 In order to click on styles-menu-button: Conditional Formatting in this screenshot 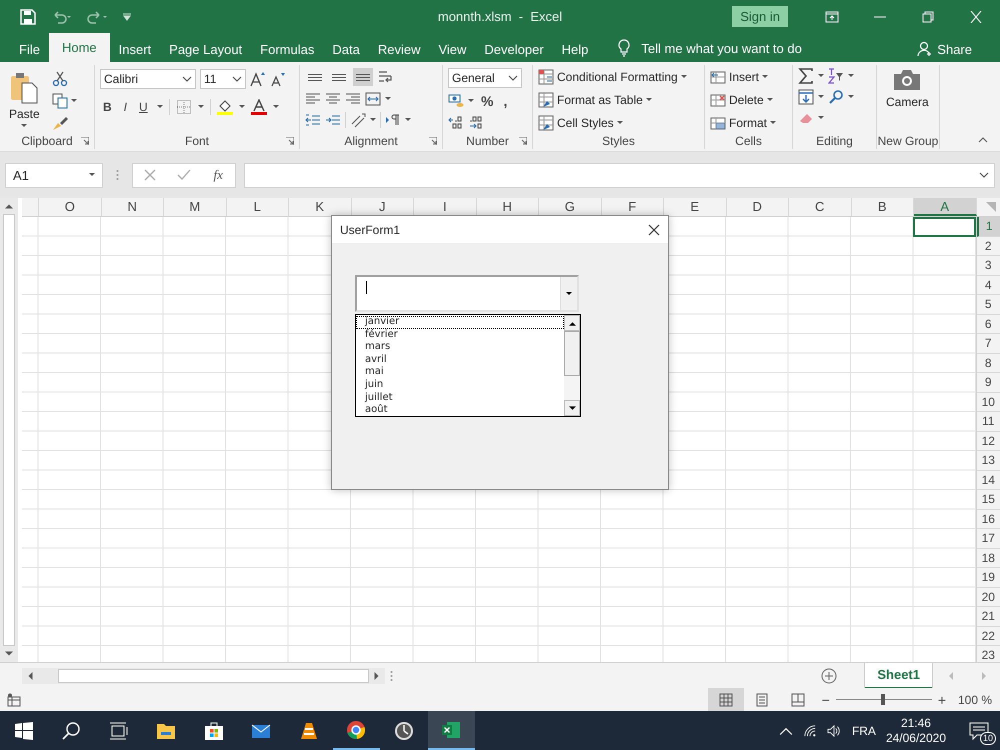, I will do `click(618, 77)`.